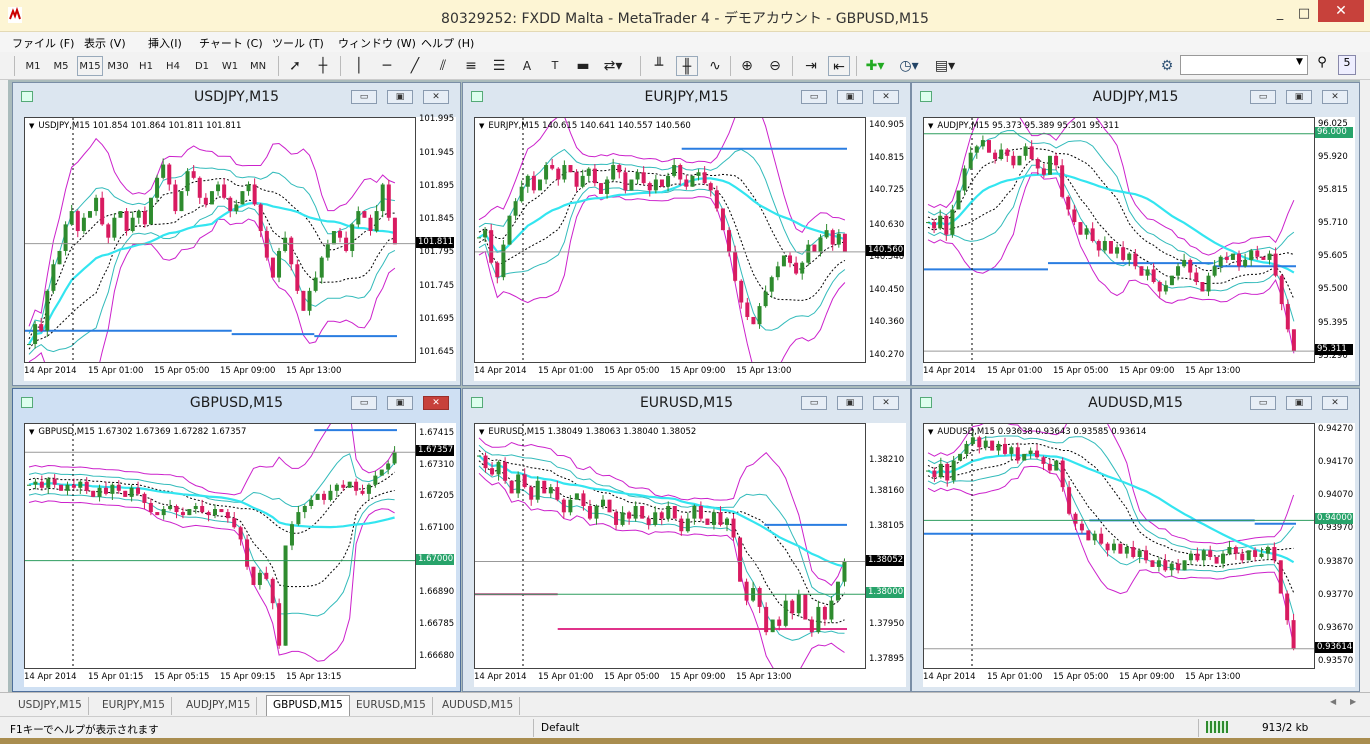 This screenshot has height=744, width=1370. What do you see at coordinates (1135, 96) in the screenshot?
I see `chart-window-titlebar: AUDJPY,M15 ▭ ▣ ✕` at bounding box center [1135, 96].